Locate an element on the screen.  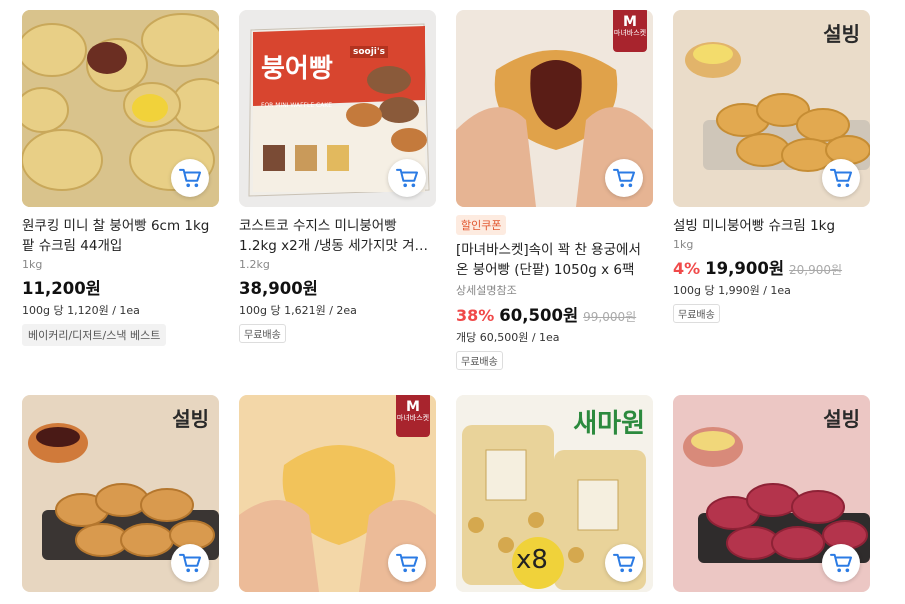
product-card: 새마원 x8 is located at coordinates (554, 493).